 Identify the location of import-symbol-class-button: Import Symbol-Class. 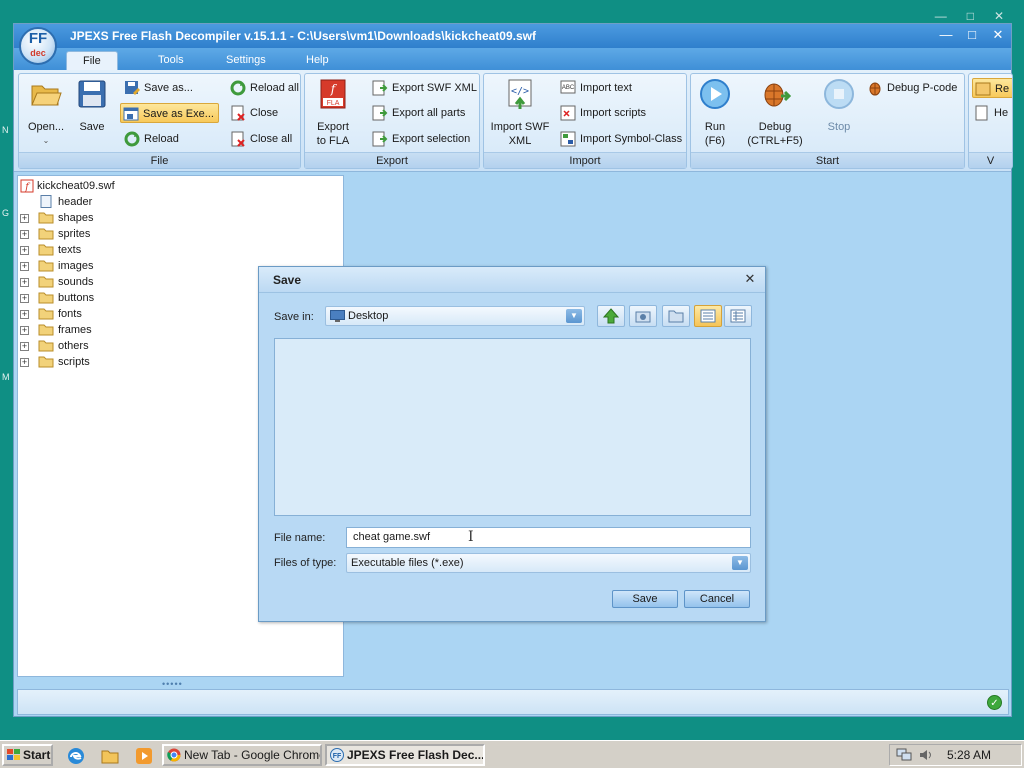
(620, 139).